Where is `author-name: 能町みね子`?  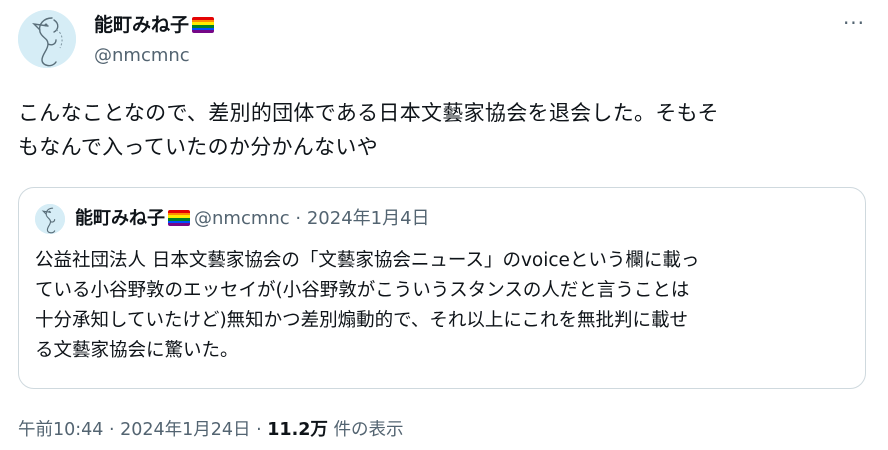
author-name: 能町みね子 is located at coordinates (154, 25).